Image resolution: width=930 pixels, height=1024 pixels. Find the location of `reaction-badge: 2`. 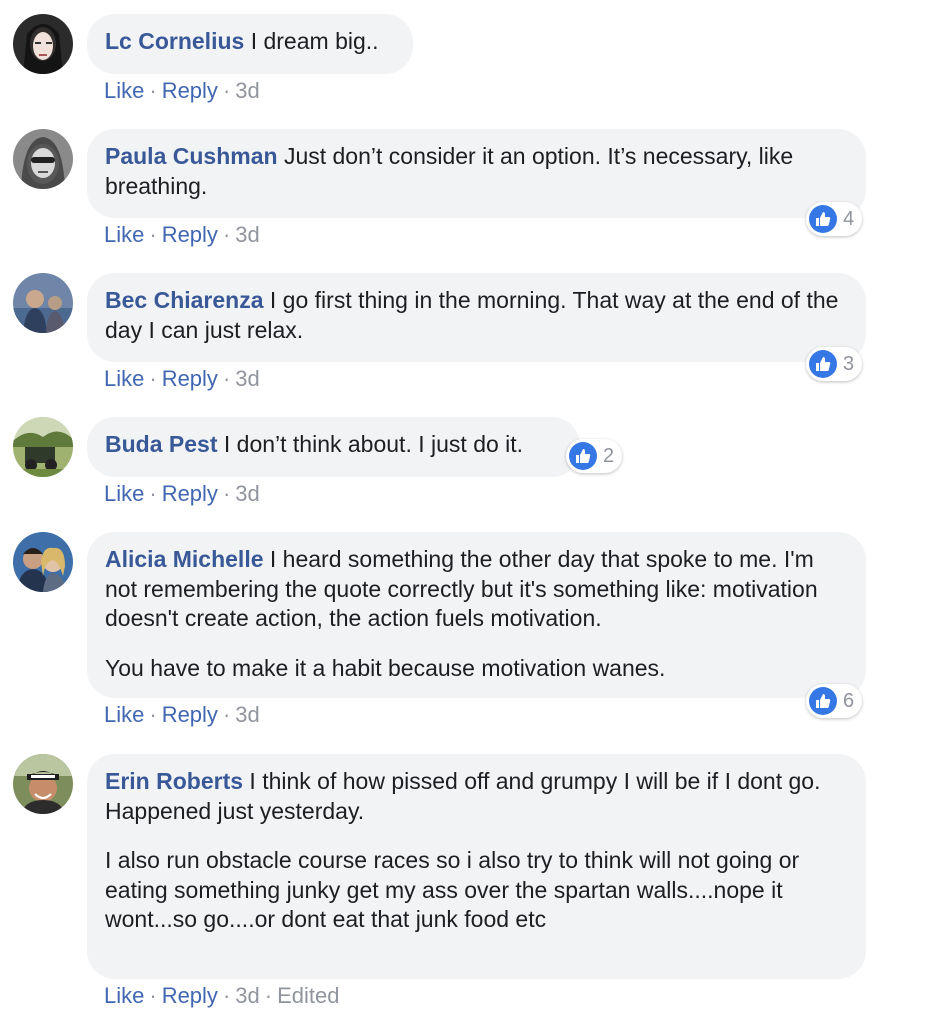

reaction-badge: 2 is located at coordinates (594, 456).